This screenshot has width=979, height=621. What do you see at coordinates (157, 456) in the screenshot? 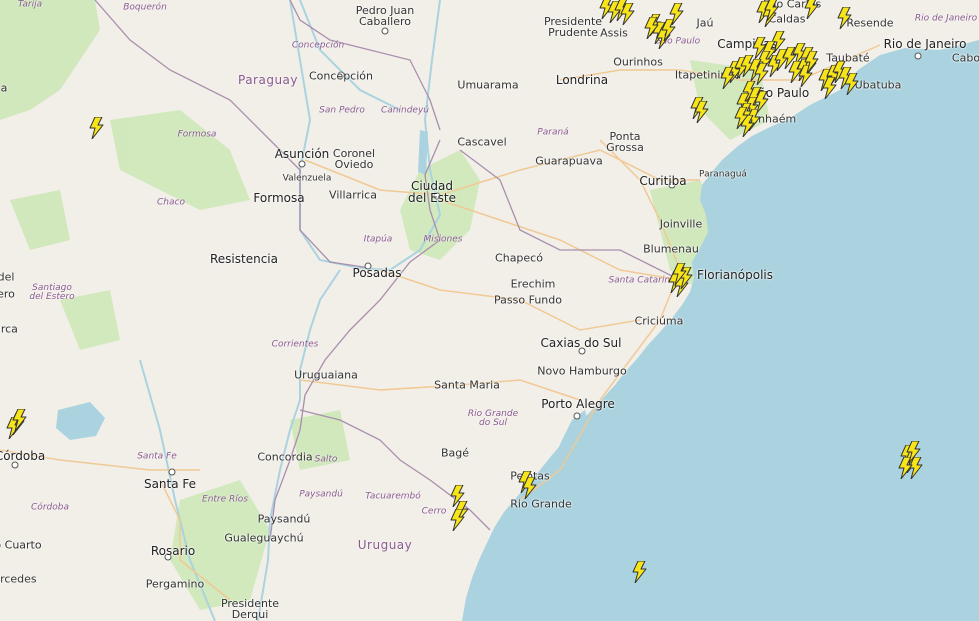
I see `region-label: Santa Fe` at bounding box center [157, 456].